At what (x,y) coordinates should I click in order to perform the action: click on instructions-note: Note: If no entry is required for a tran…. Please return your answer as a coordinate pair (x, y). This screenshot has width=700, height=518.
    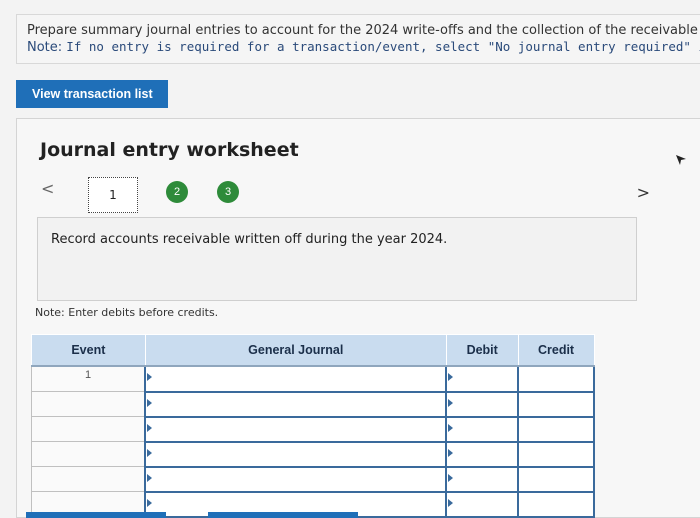
    Looking at the image, I should click on (363, 47).